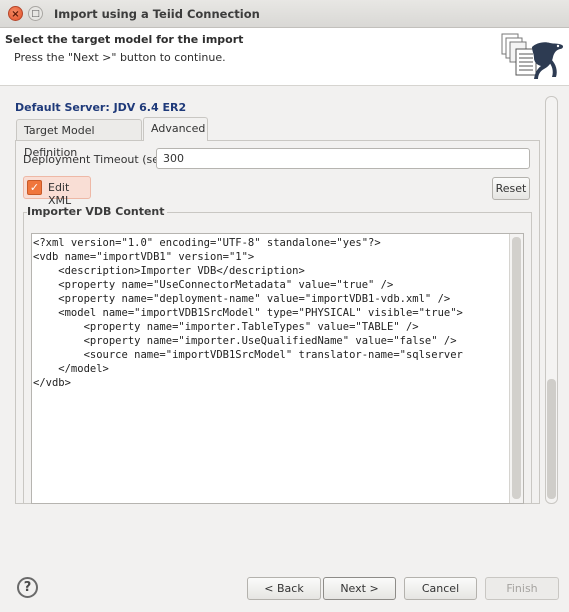 This screenshot has height=612, width=569. What do you see at coordinates (284, 588) in the screenshot?
I see `back-button: < Back` at bounding box center [284, 588].